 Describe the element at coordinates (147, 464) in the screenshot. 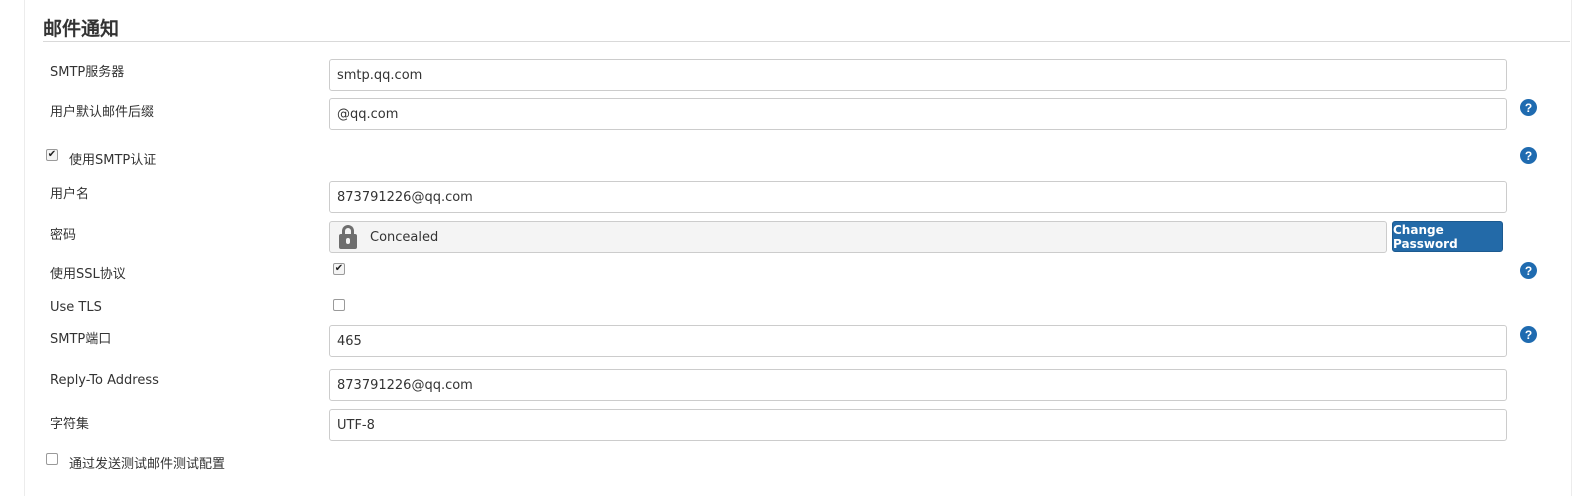

I see `test-config-label: 通过发送测试邮件测试配置` at that location.